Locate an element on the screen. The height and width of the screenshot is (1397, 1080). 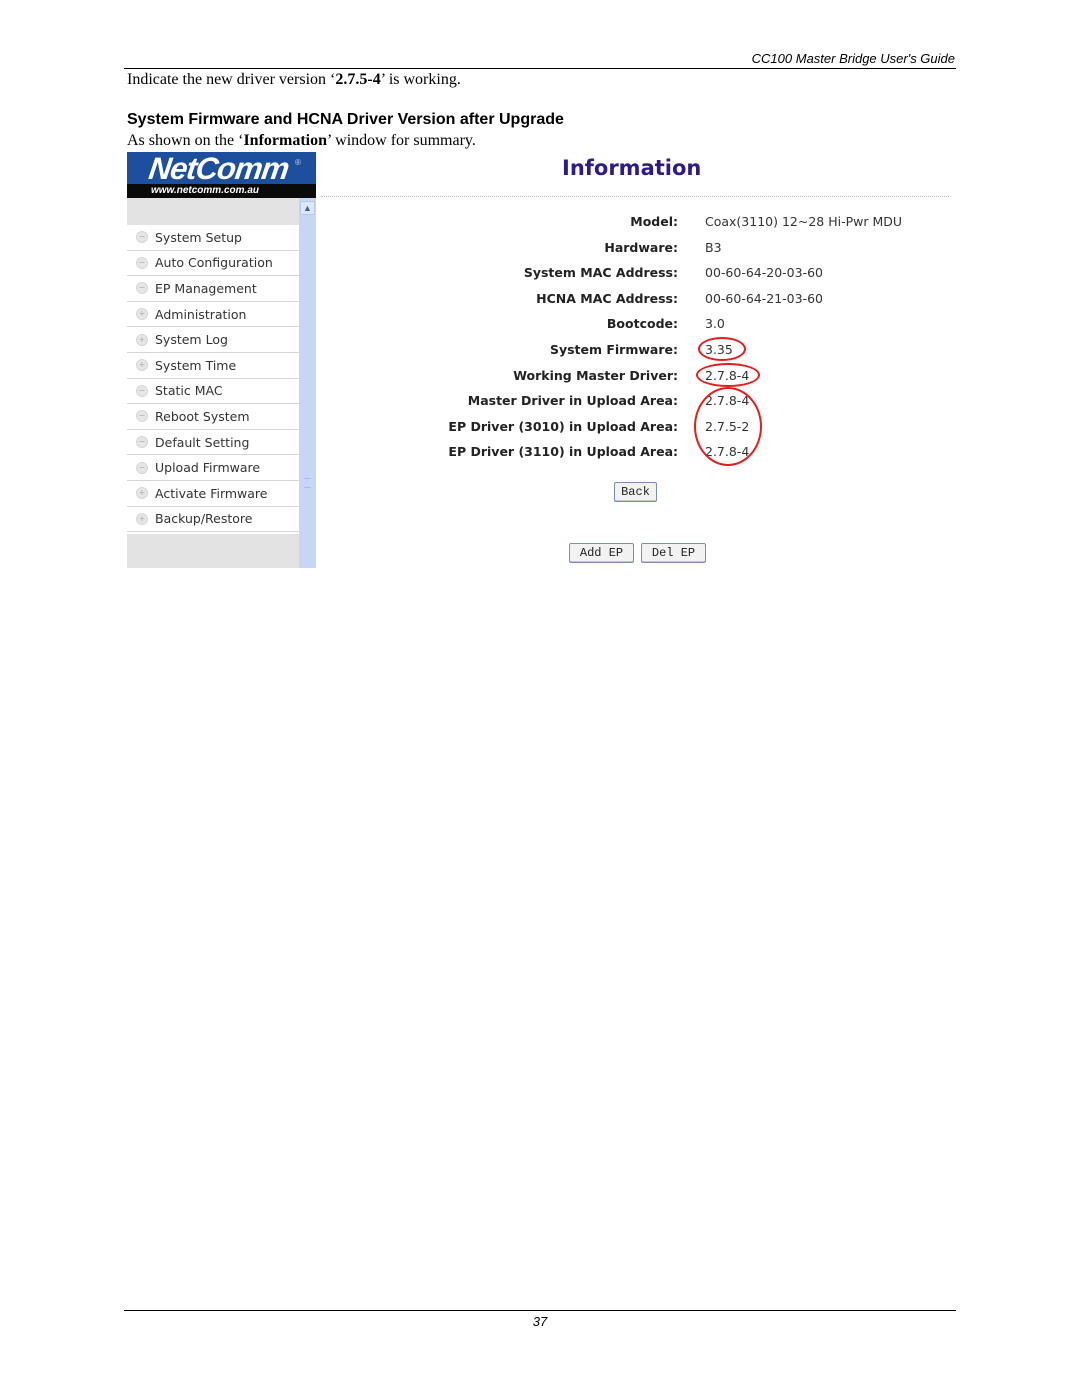
highlight-upload-drivers-ellipse is located at coordinates (728, 426).